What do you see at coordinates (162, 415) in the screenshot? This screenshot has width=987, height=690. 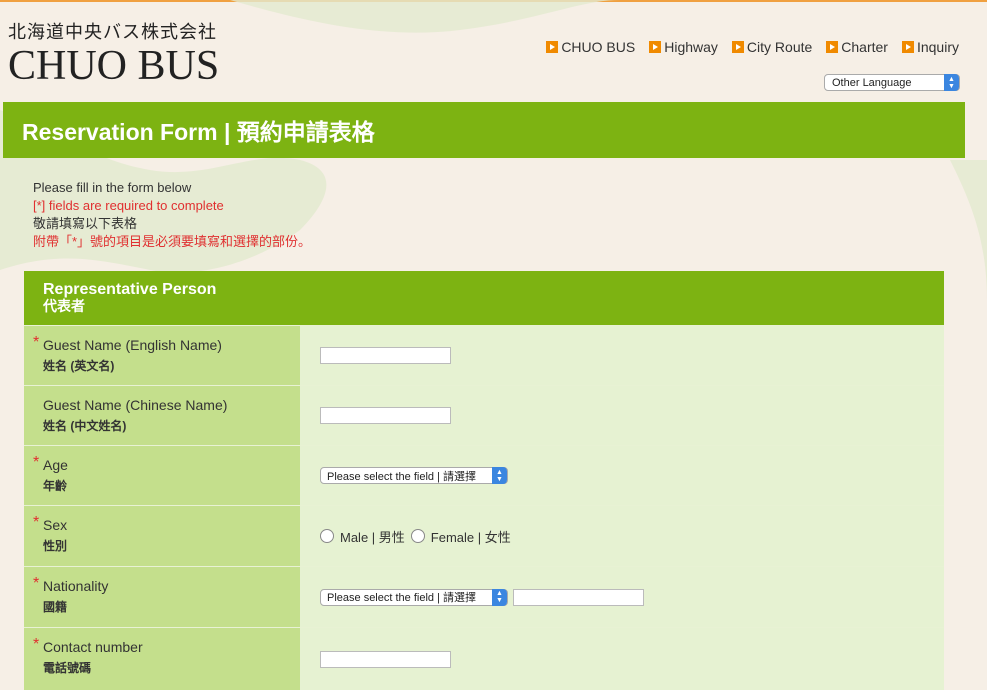 I see `field-label: Guest Name (Chinese Name) 姓名 (中文姓名)` at bounding box center [162, 415].